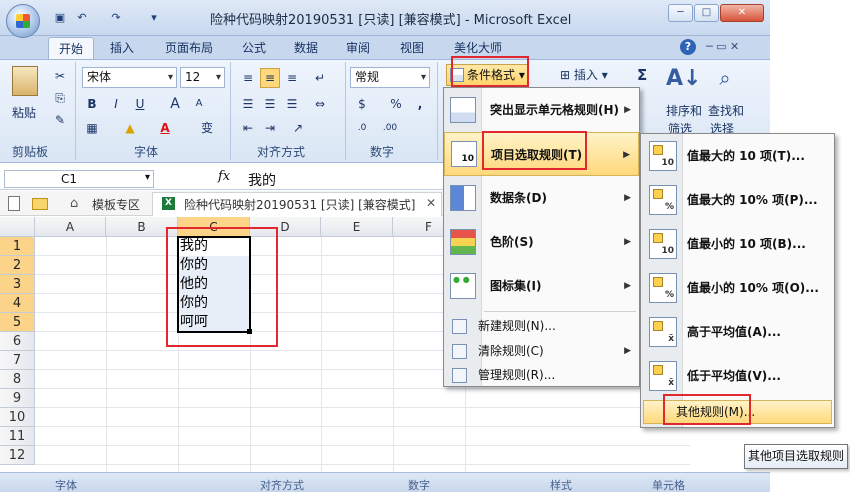 The image size is (850, 492). I want to click on column-header-a: A, so click(70, 227).